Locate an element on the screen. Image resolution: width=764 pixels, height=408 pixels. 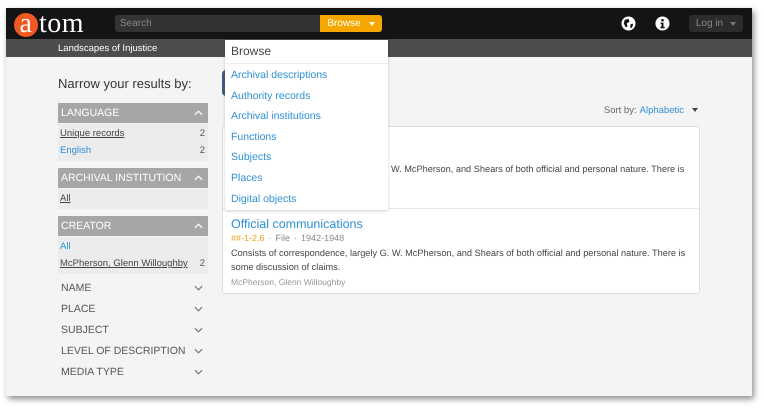
level-of-description: File is located at coordinates (283, 238).